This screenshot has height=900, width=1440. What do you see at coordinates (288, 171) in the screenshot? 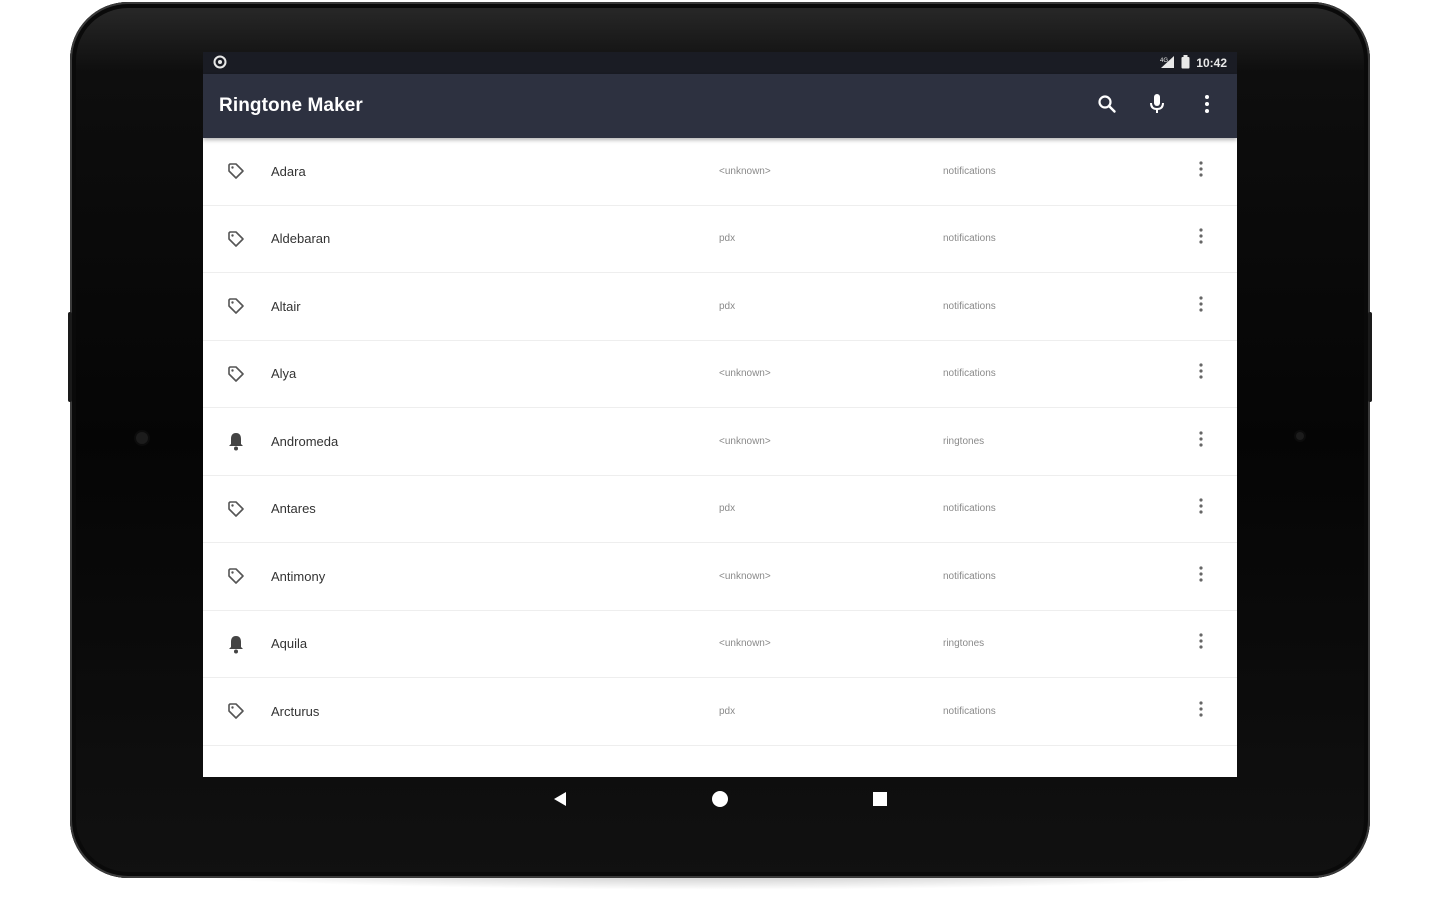
I see `sound-title: Adara` at bounding box center [288, 171].